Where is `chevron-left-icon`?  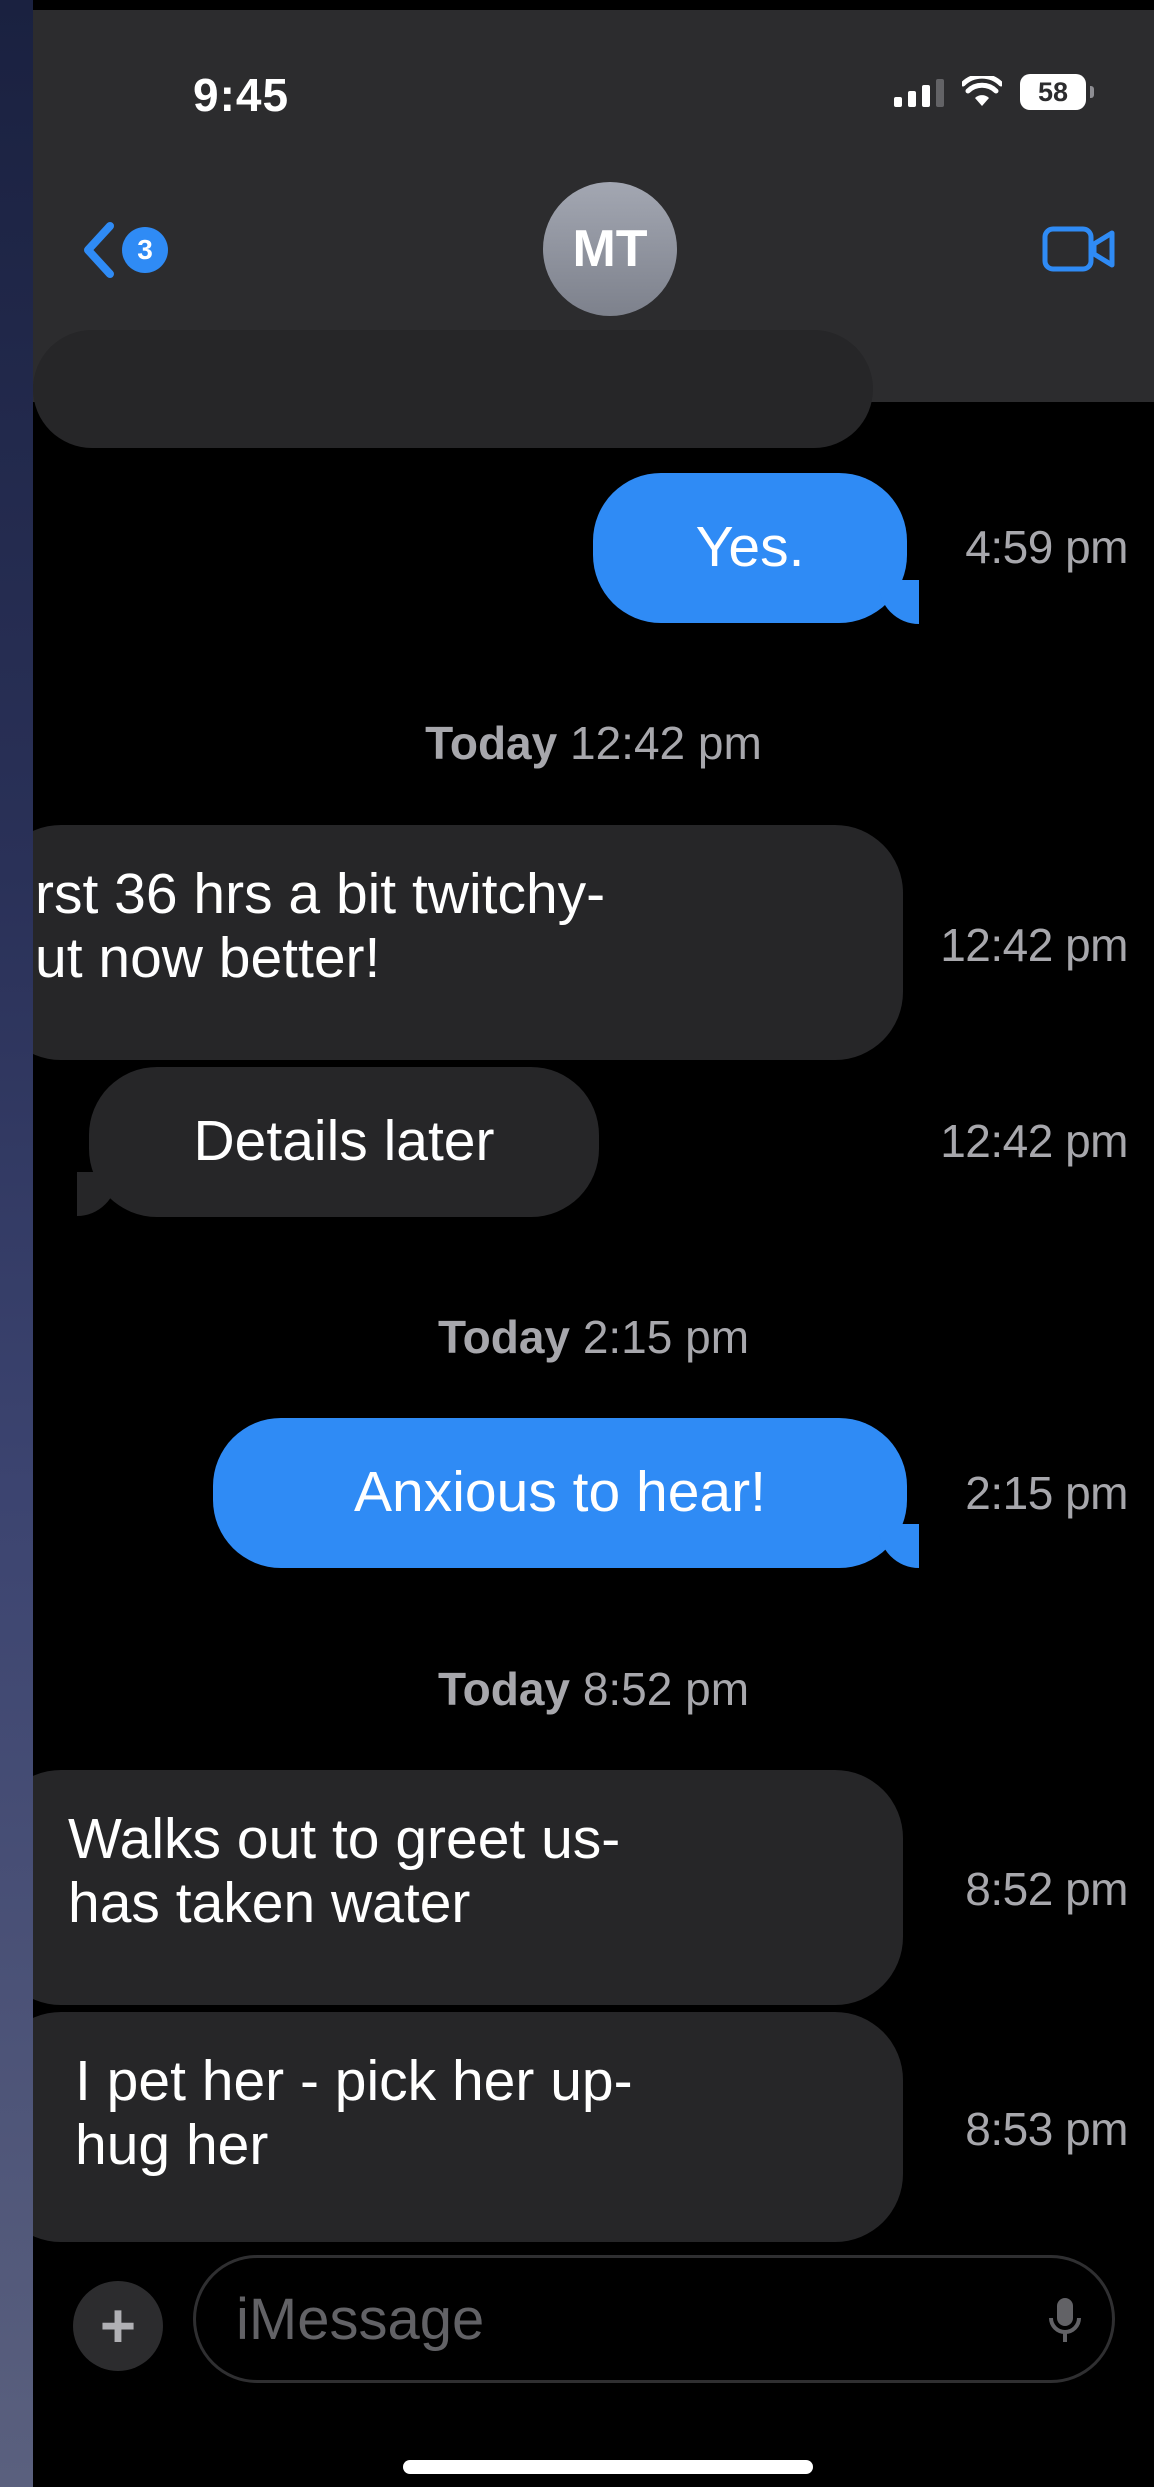 chevron-left-icon is located at coordinates (99, 250).